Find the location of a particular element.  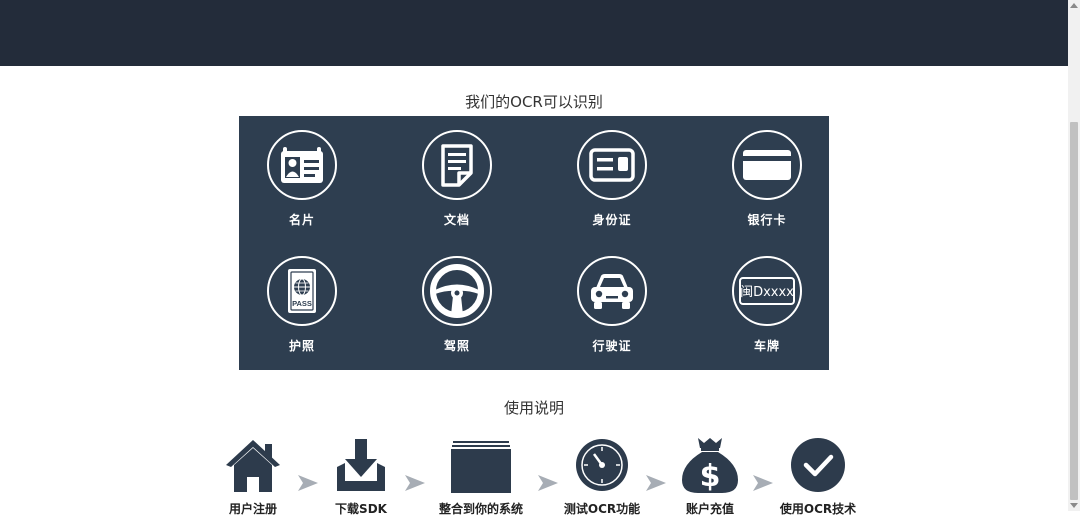

scroll-down-arrow-icon is located at coordinates (1074, 505).